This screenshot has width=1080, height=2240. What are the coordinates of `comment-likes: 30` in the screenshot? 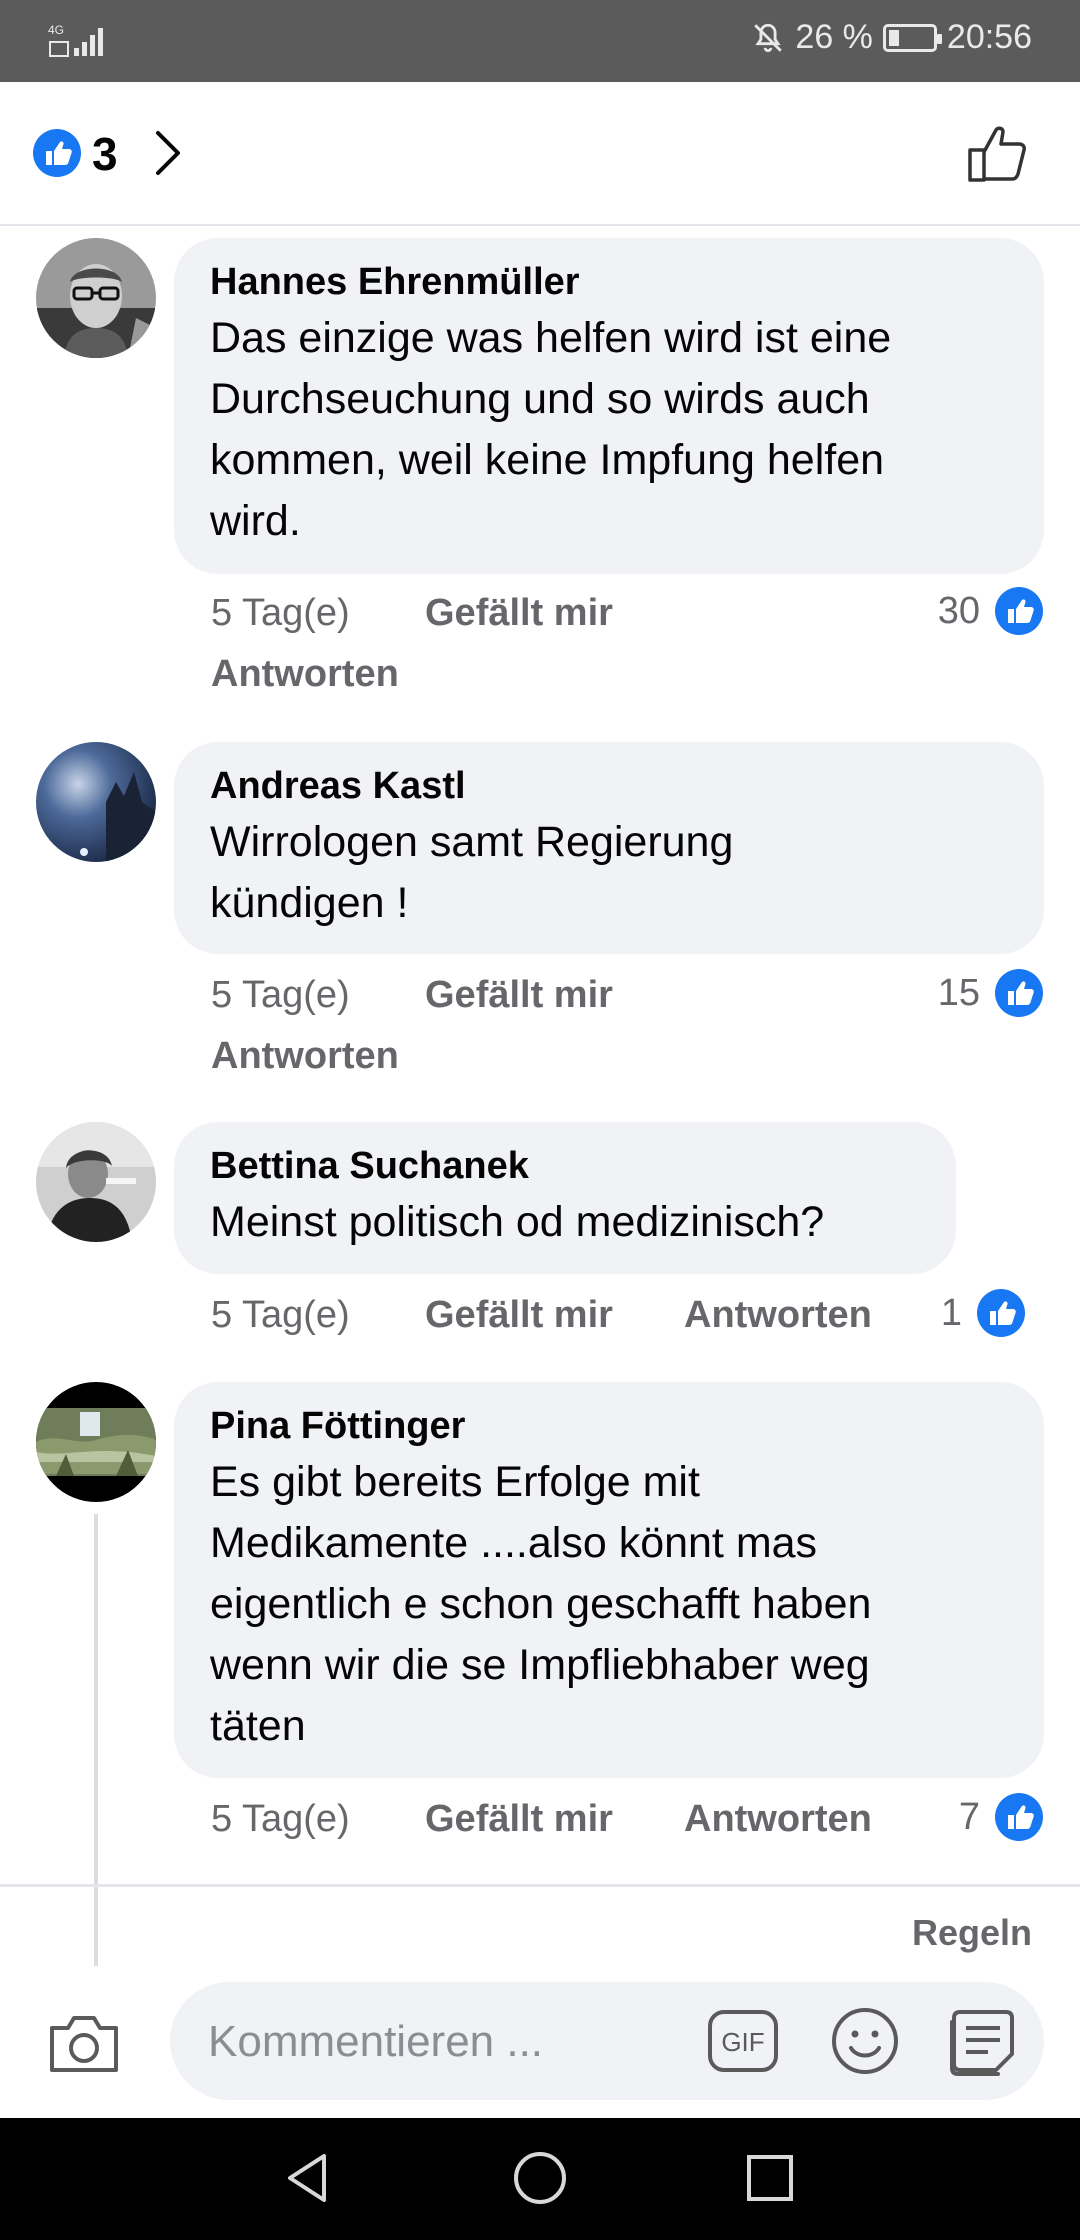 It's located at (991, 611).